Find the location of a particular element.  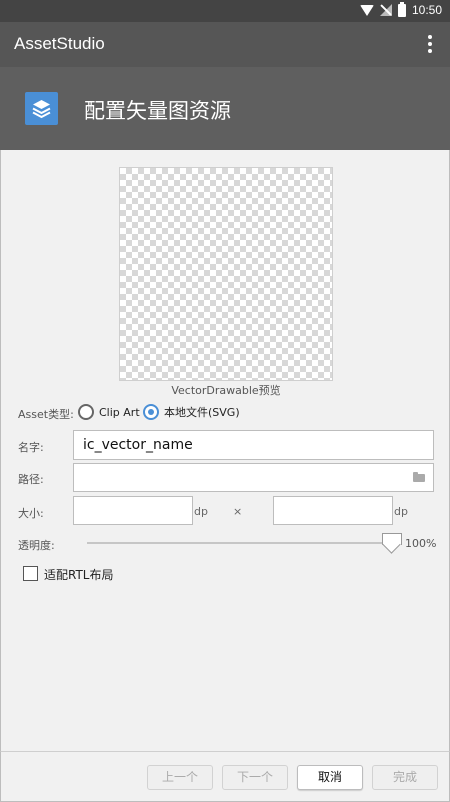

slider-thumb is located at coordinates (392, 543).